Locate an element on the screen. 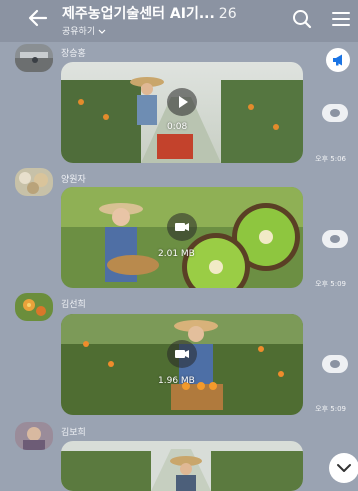 The image size is (358, 491). video-file-thumbnail: 2.01 MB is located at coordinates (182, 237).